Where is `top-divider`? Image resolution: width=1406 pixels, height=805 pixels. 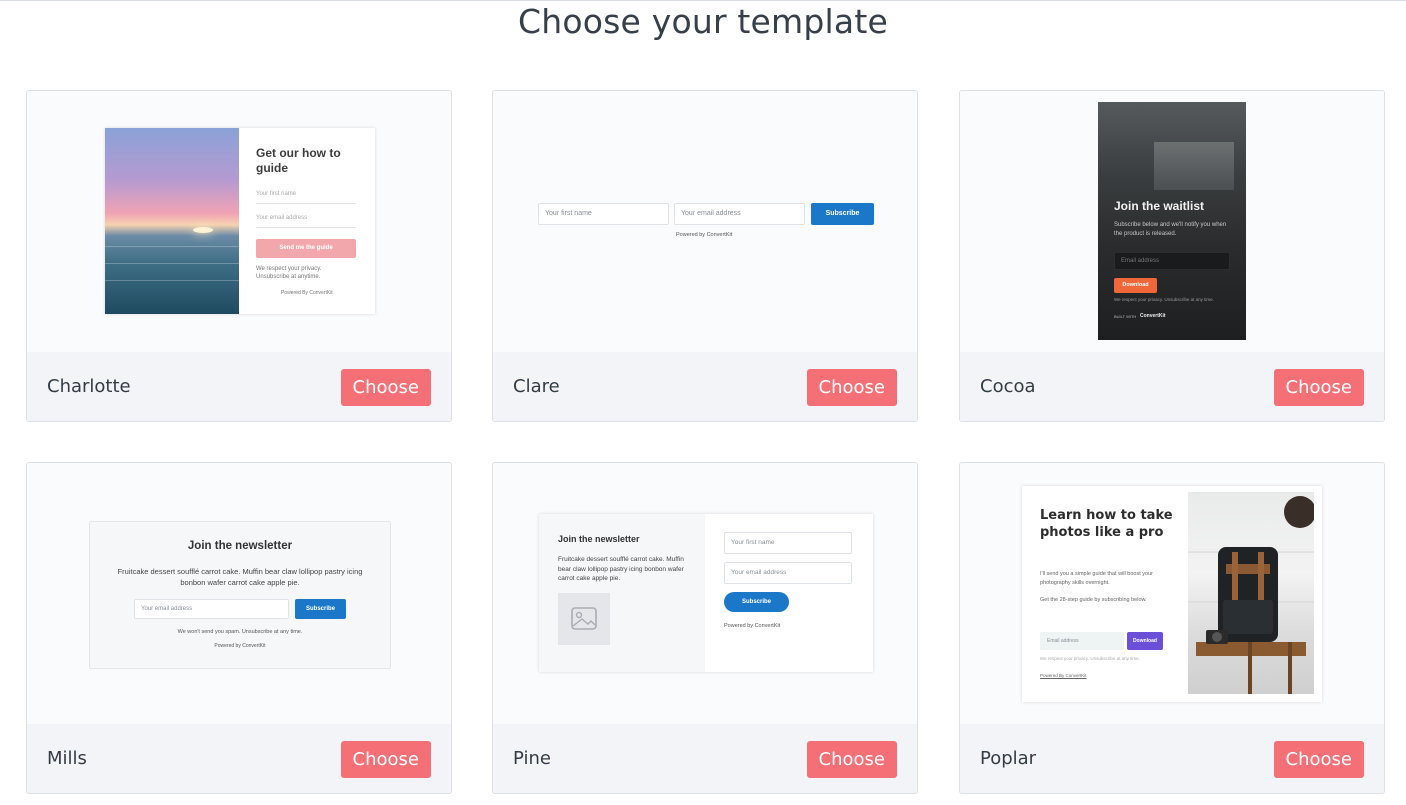
top-divider is located at coordinates (703, 0).